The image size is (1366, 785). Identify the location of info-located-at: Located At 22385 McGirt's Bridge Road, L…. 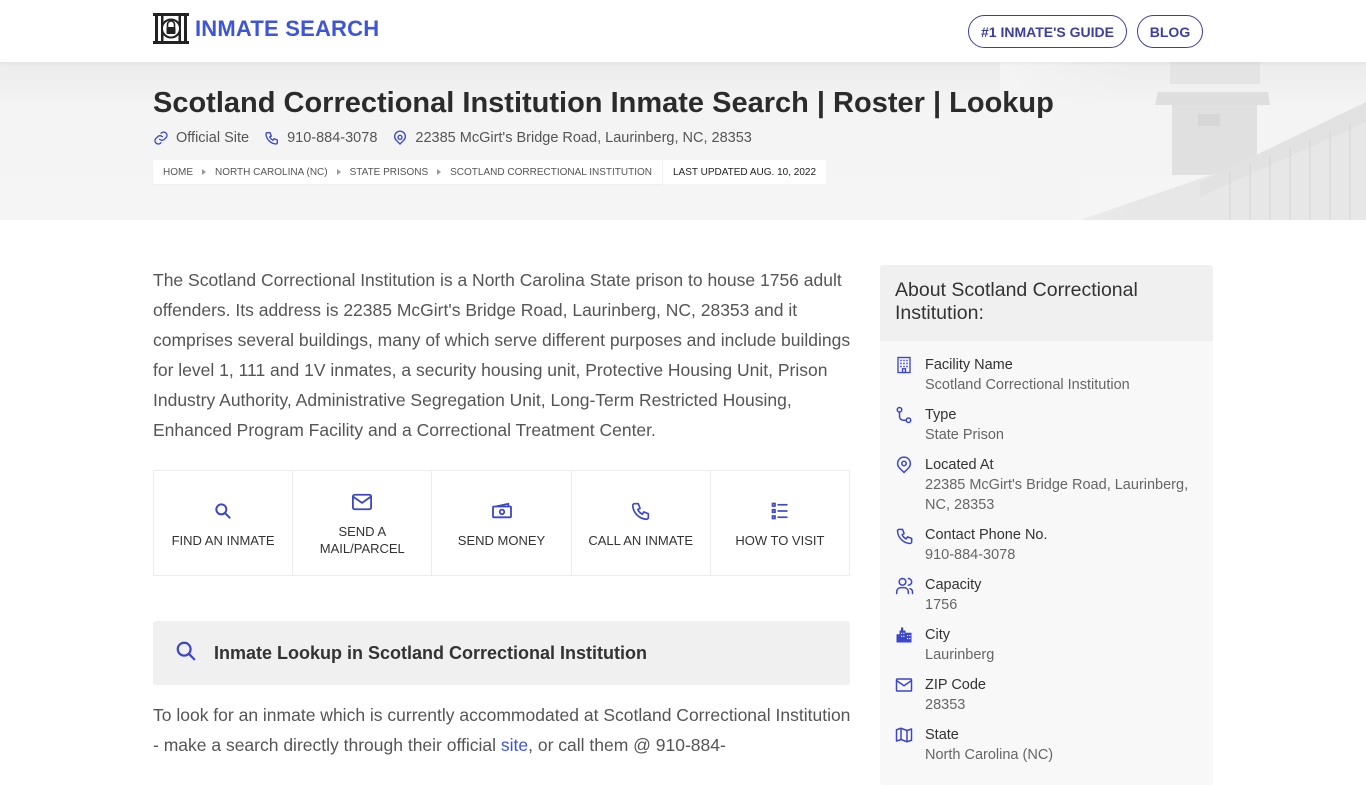
(1046, 485).